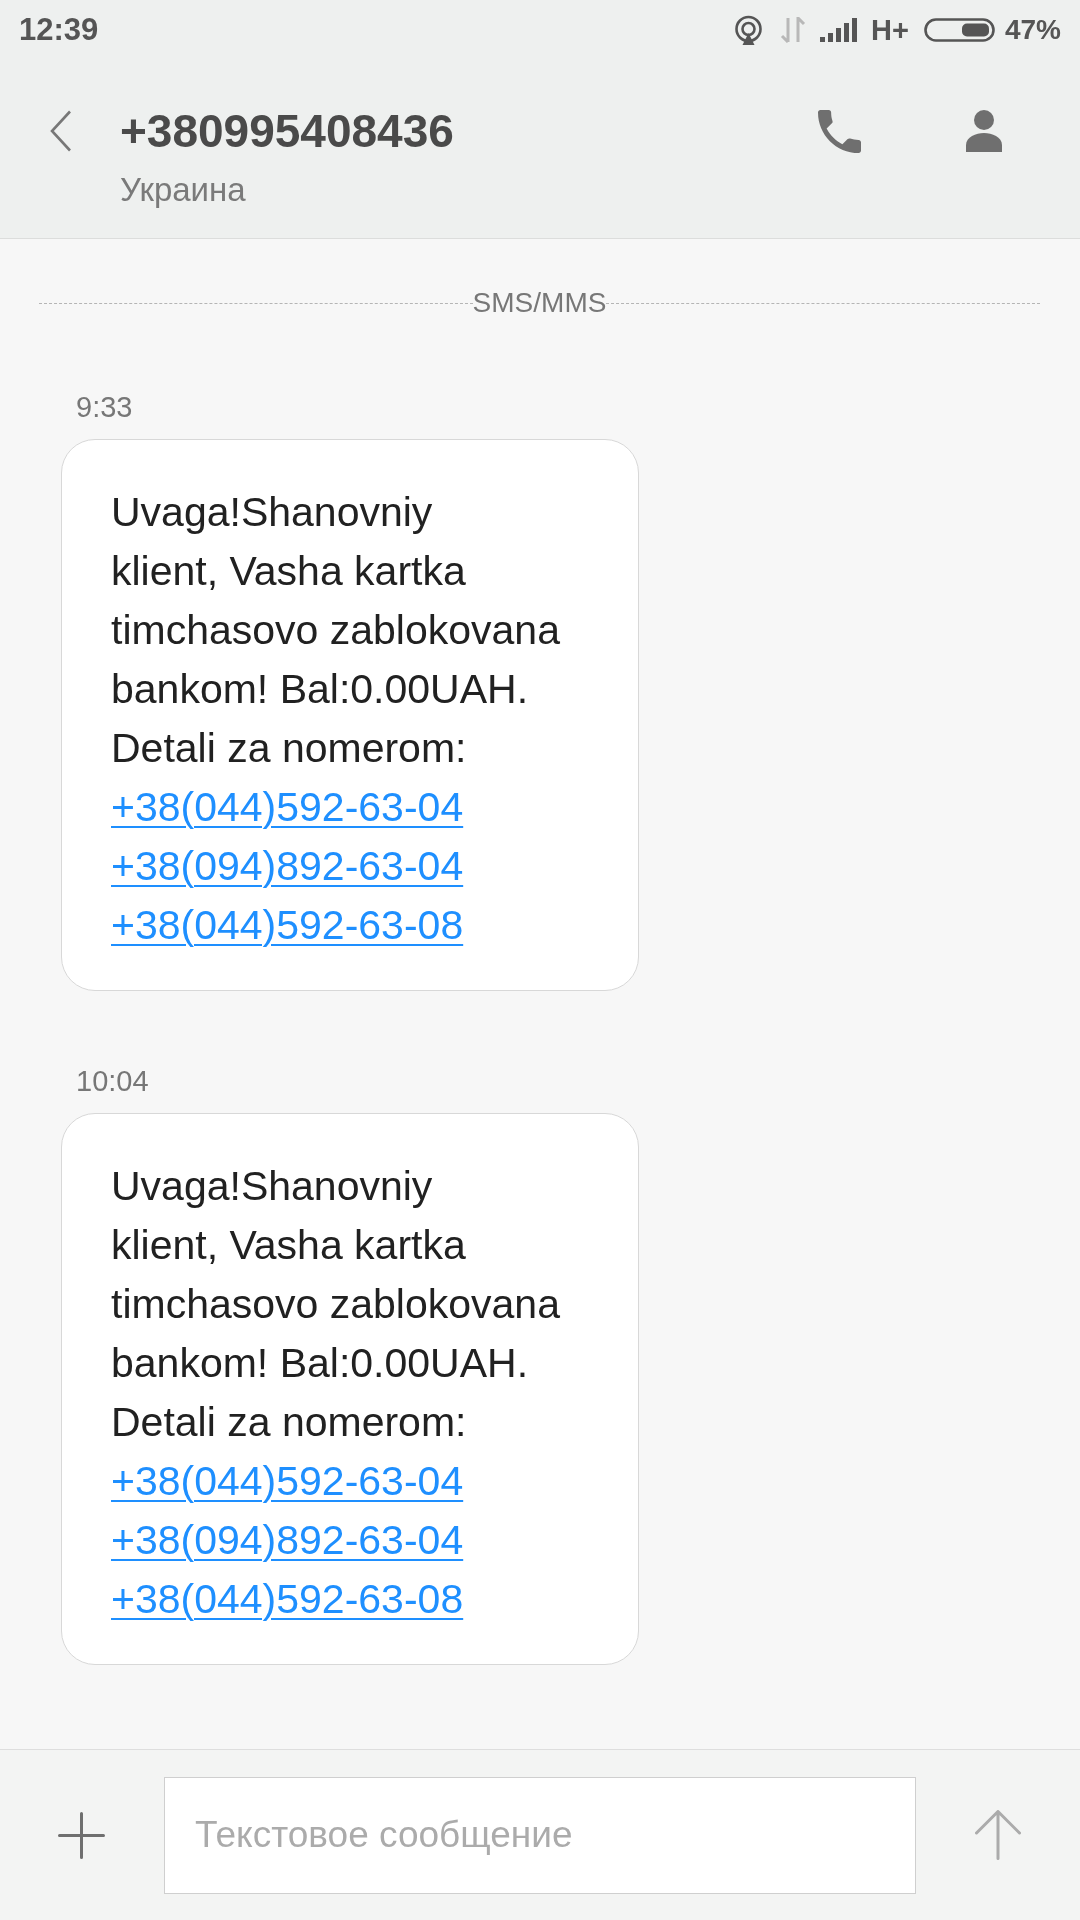  I want to click on contact-country: Украина, so click(183, 190).